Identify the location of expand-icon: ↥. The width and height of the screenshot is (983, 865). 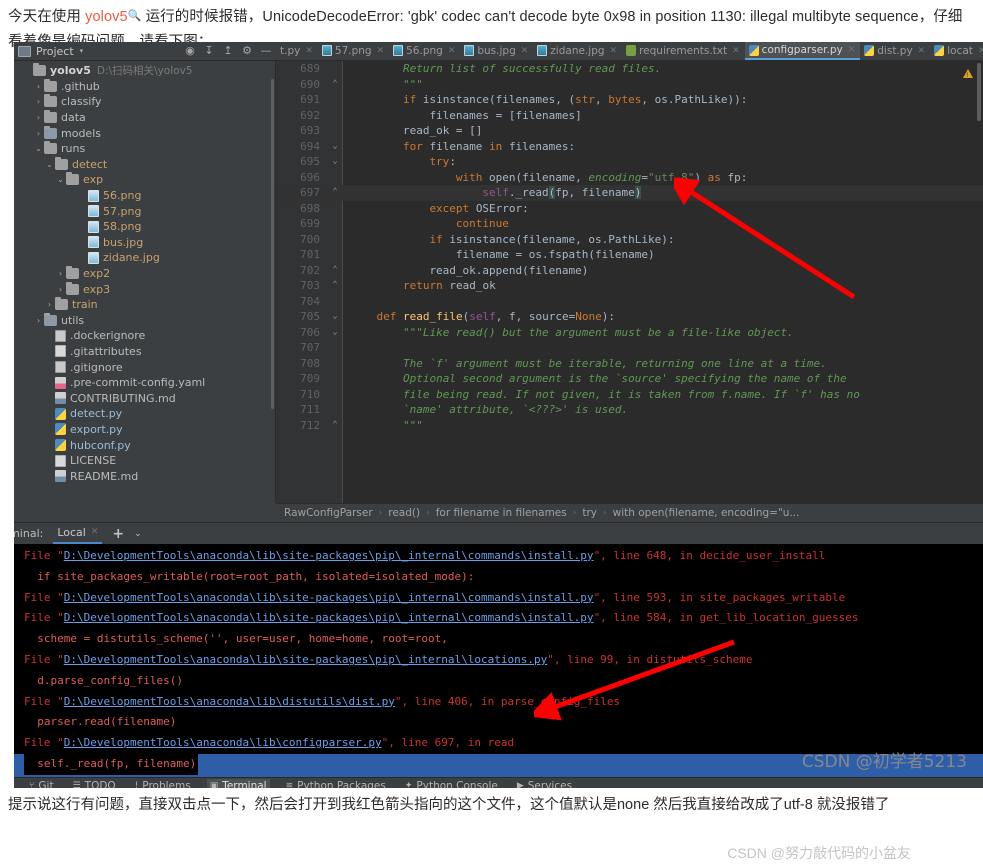
(228, 51).